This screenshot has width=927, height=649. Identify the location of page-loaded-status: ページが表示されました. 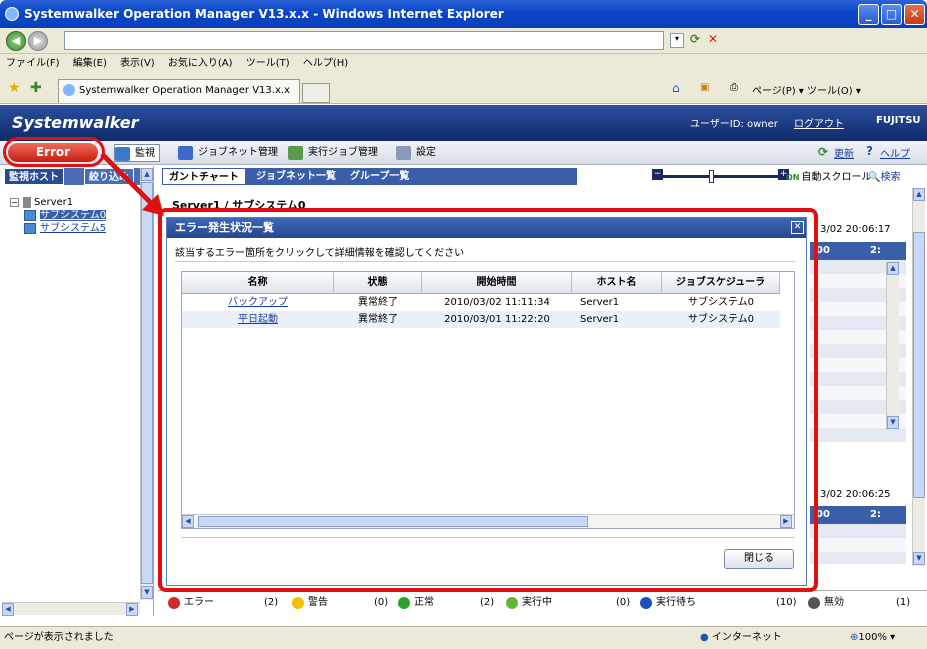
(59, 637).